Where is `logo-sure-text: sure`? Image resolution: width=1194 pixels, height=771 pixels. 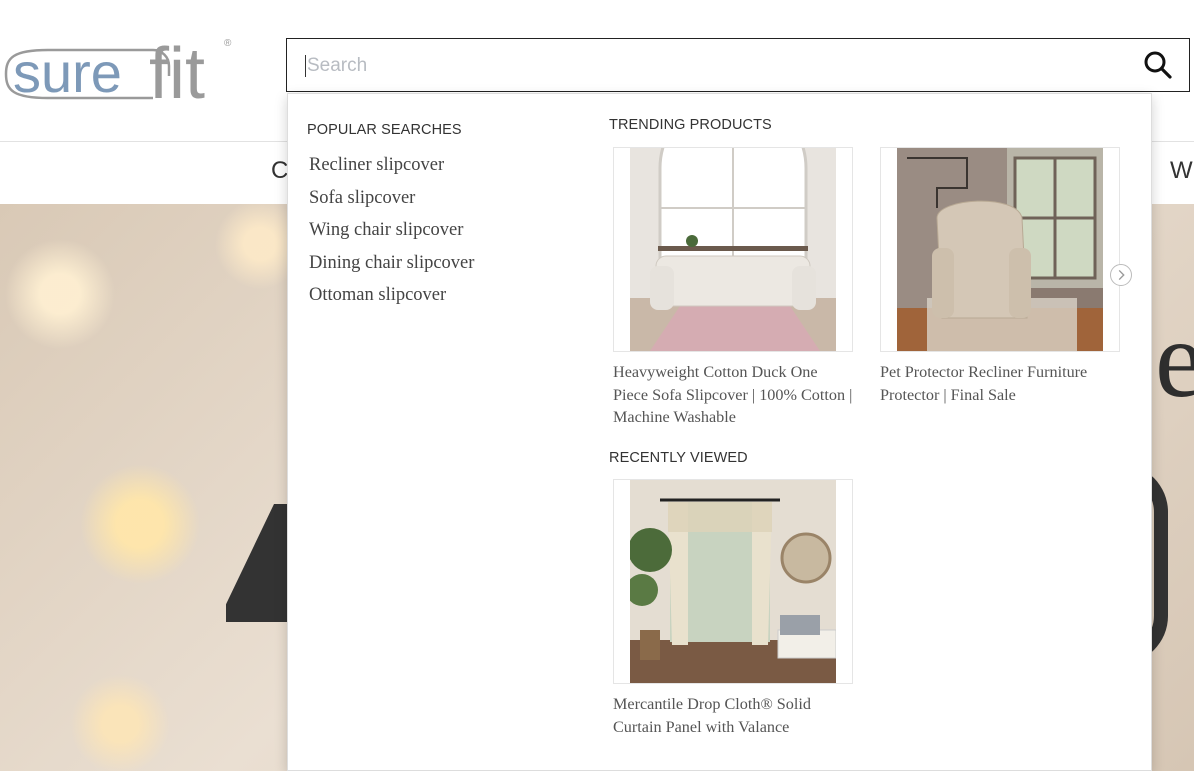
logo-sure-text: sure is located at coordinates (67, 72).